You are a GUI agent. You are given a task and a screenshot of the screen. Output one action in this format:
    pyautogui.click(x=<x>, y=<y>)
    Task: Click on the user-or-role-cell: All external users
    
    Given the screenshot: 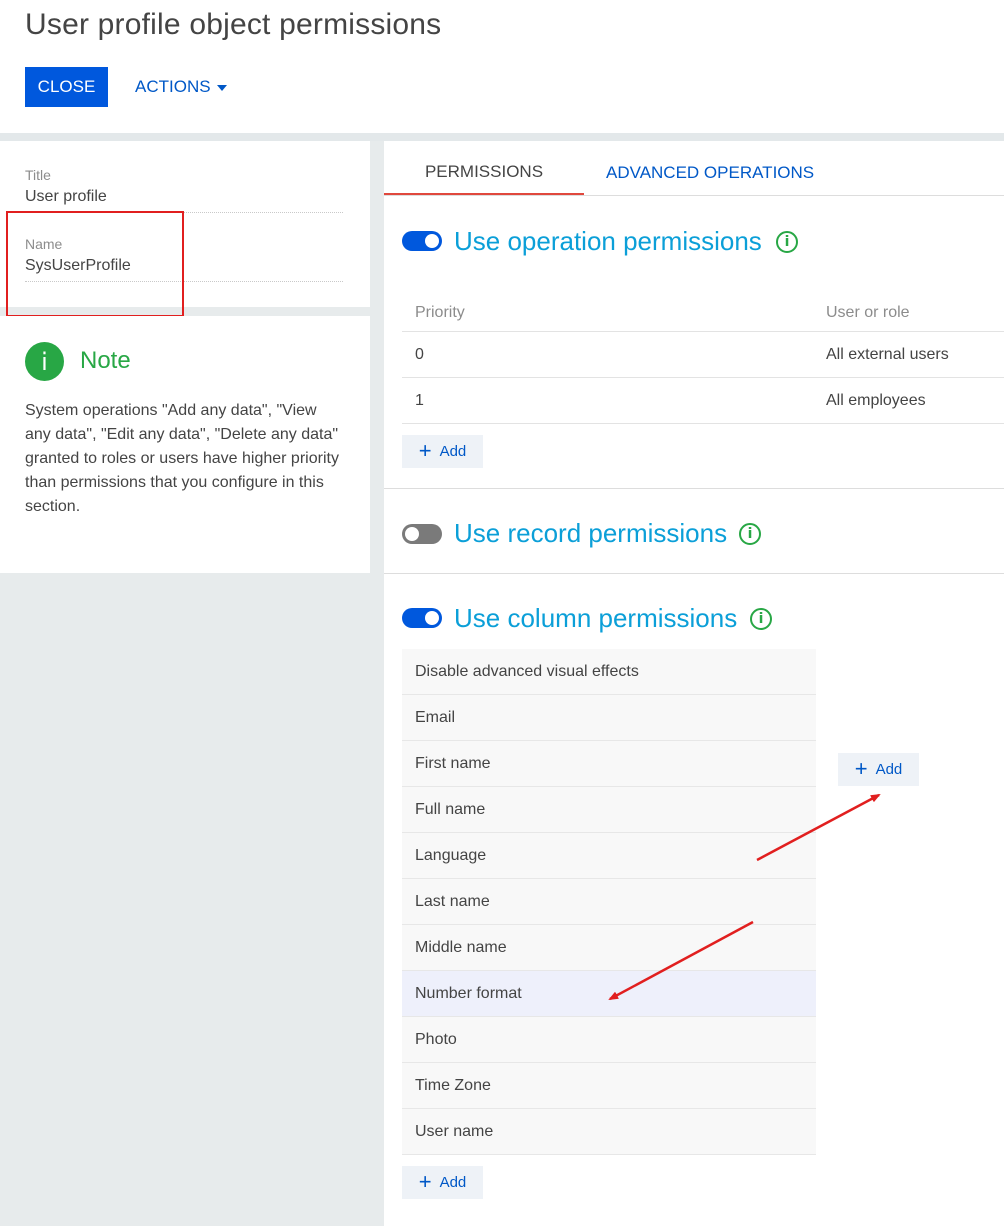 What is the action you would take?
    pyautogui.click(x=887, y=354)
    